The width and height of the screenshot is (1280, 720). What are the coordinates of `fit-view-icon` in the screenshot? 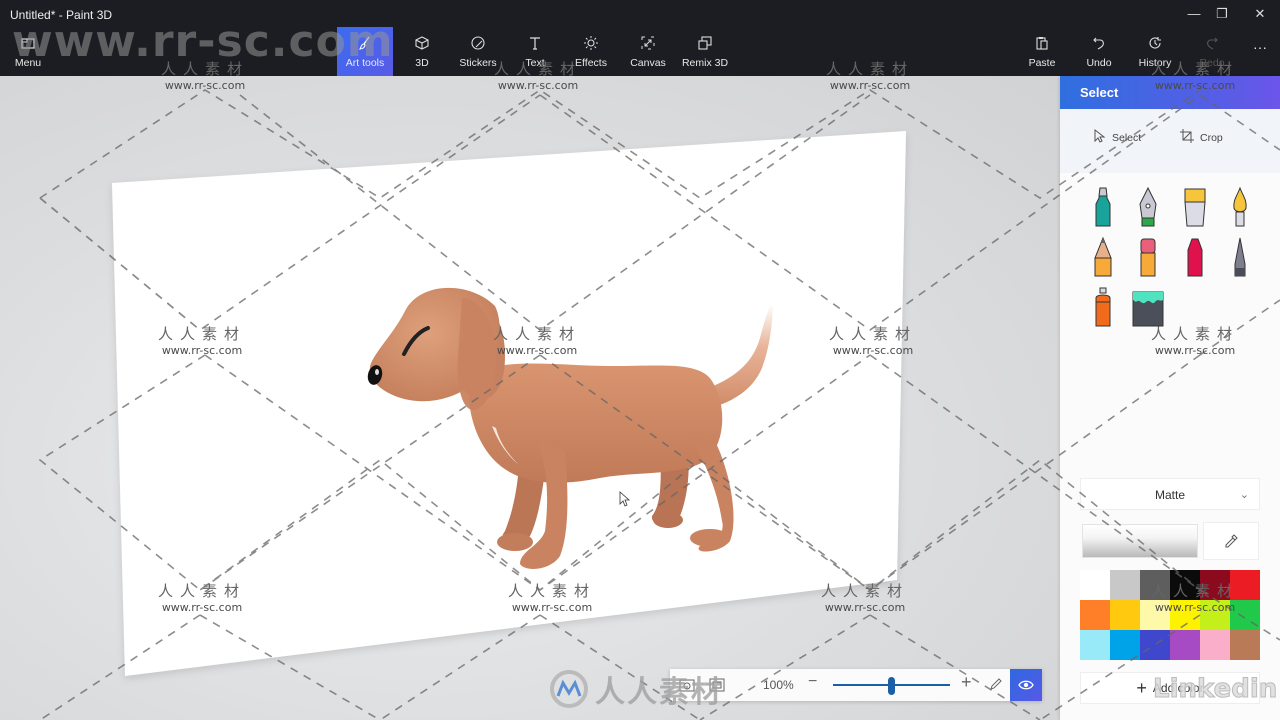 It's located at (717, 685).